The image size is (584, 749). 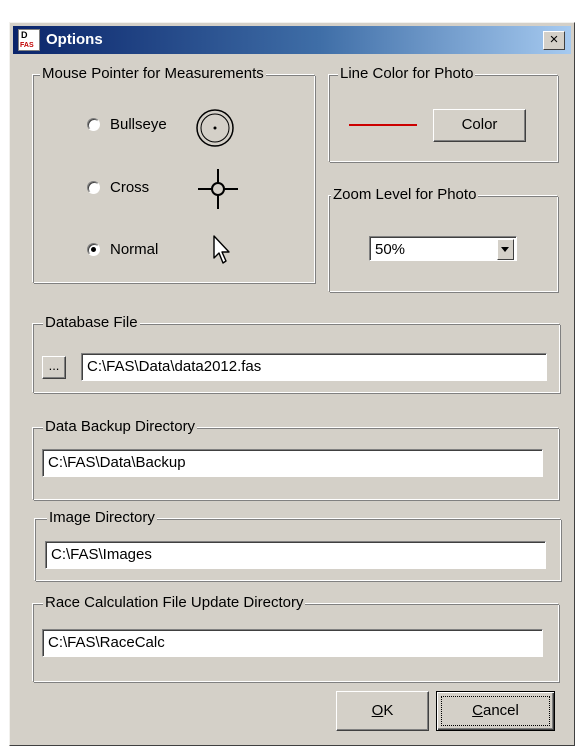 I want to click on focus-rectangle, so click(x=495, y=711).